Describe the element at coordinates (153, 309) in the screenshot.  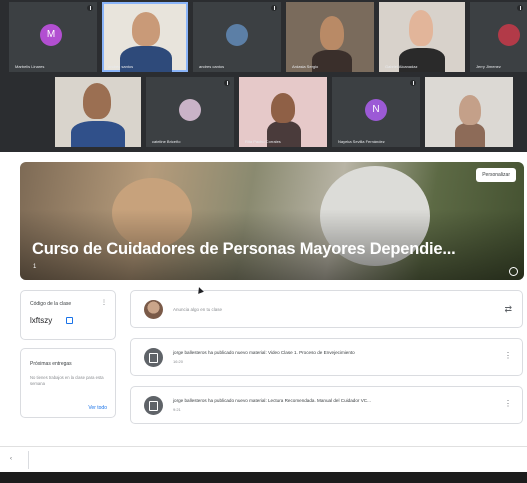
I see `user-avatar` at that location.